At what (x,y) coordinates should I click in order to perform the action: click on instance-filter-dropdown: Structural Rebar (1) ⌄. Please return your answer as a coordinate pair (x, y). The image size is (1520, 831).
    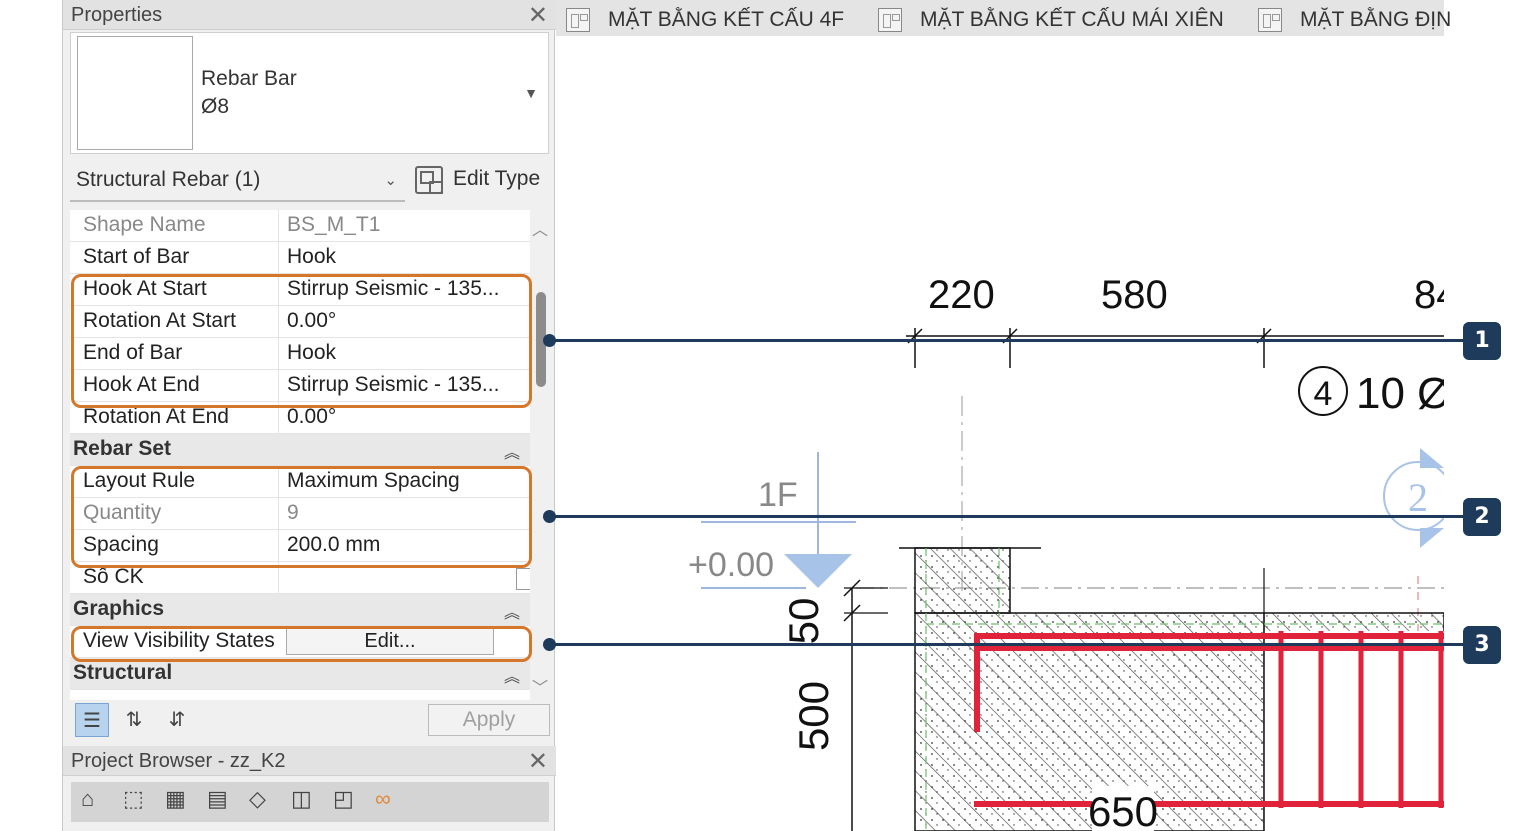
    Looking at the image, I should click on (237, 182).